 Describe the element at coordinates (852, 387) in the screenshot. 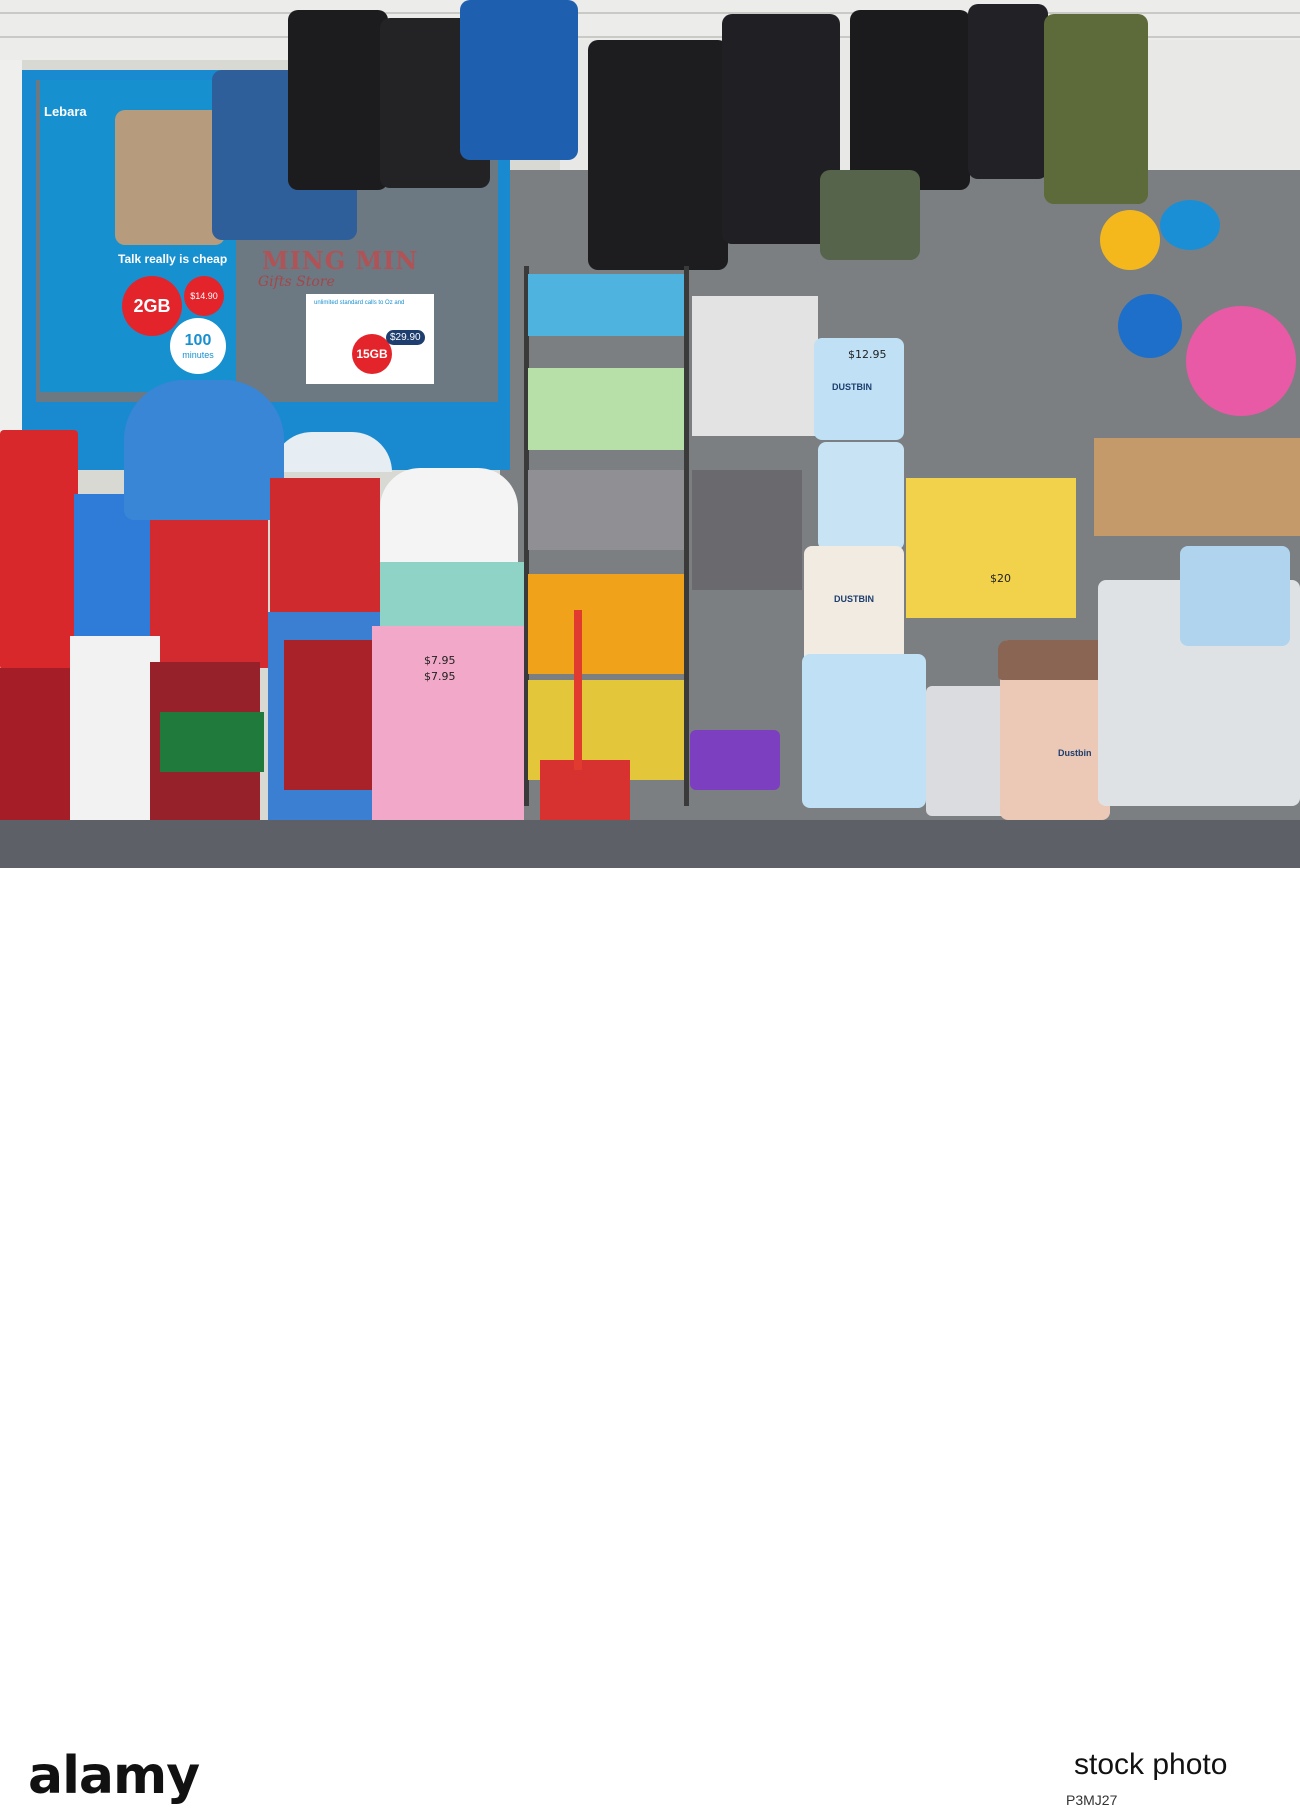

I see `dustbin-label-1: DUSTBIN` at that location.